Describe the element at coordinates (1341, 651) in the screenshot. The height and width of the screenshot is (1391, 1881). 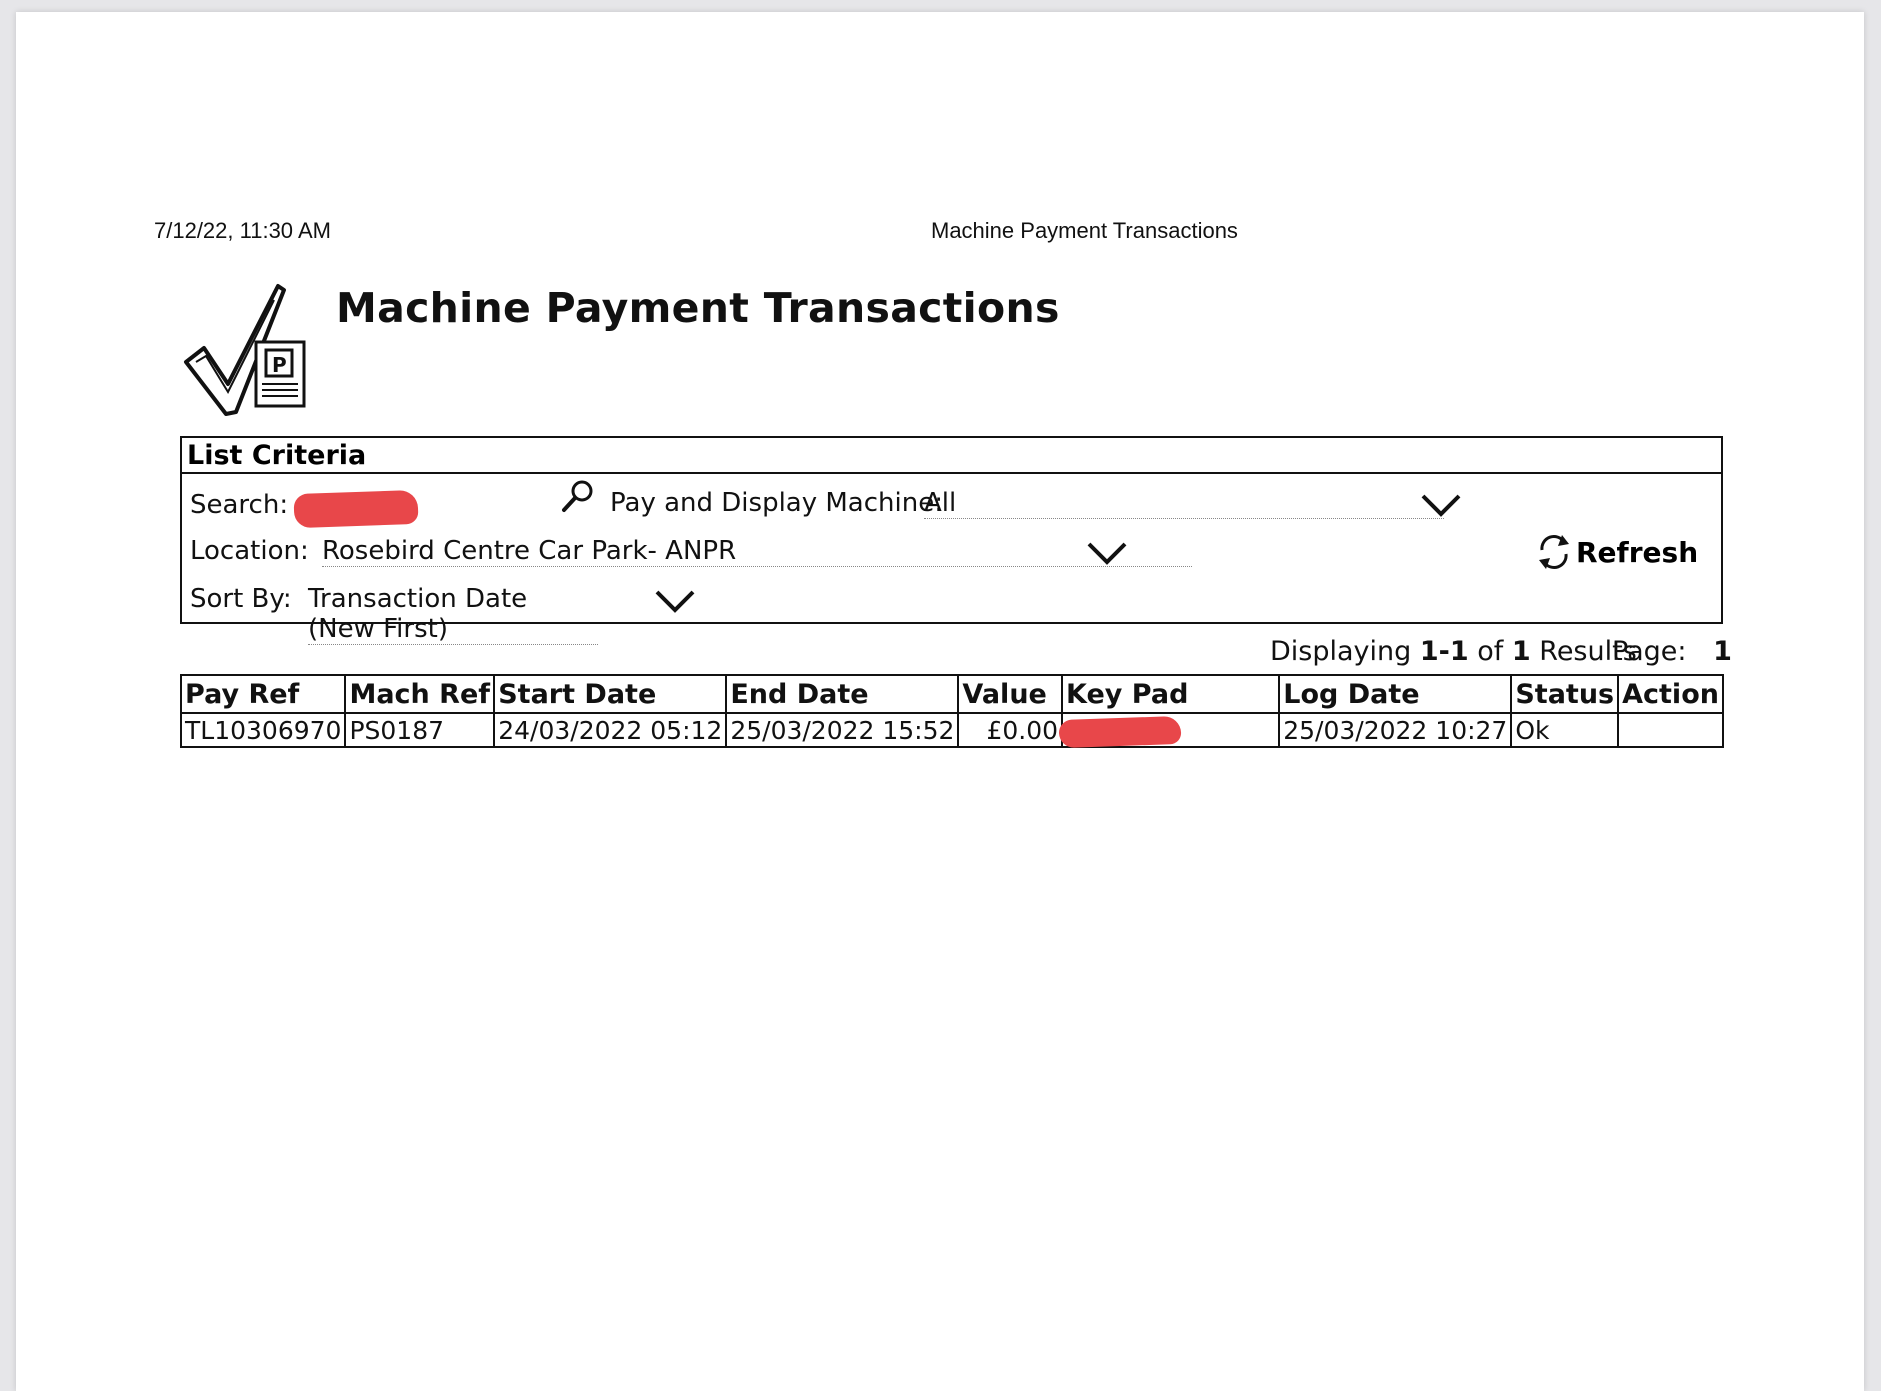
I see `results-prefix: Displaying` at that location.